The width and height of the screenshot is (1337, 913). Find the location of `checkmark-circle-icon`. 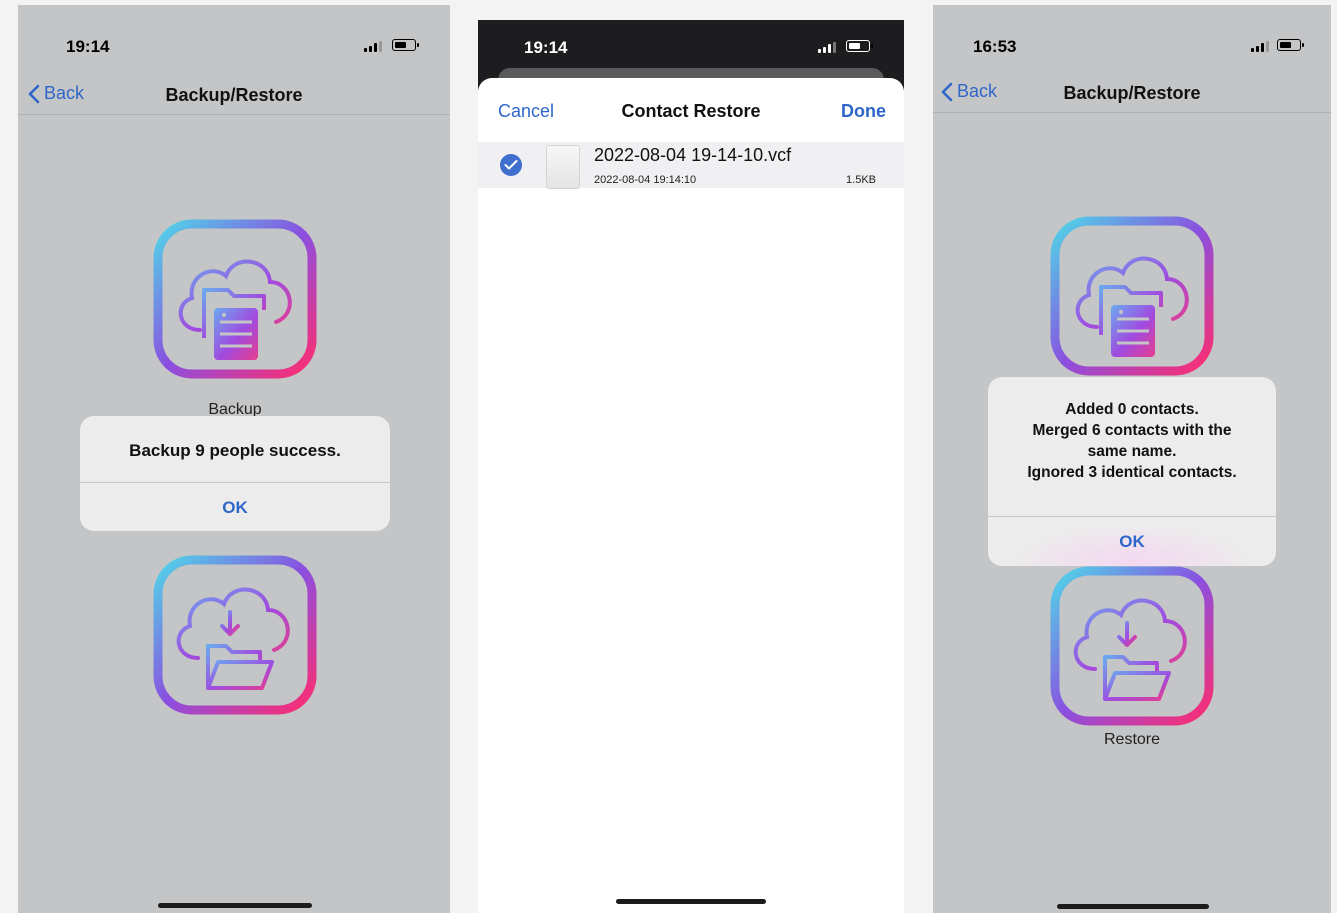

checkmark-circle-icon is located at coordinates (511, 165).